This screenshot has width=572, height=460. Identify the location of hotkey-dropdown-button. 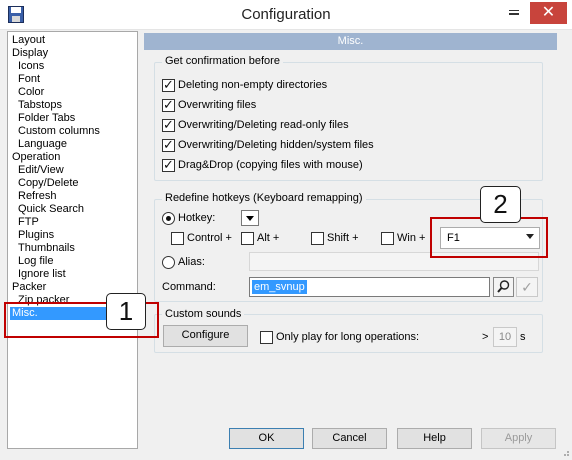
(250, 218).